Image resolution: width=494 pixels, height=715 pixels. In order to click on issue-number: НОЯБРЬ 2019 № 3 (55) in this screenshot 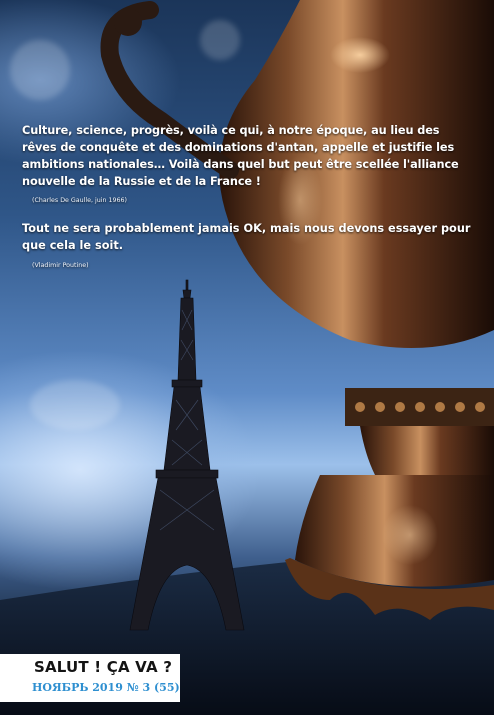, I will do `click(106, 687)`.